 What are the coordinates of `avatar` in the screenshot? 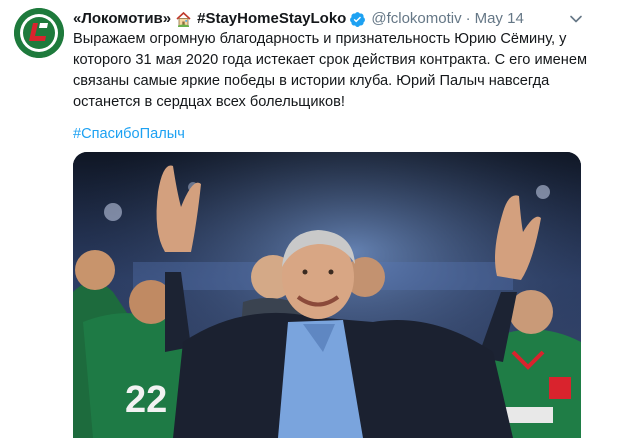 It's located at (39, 33).